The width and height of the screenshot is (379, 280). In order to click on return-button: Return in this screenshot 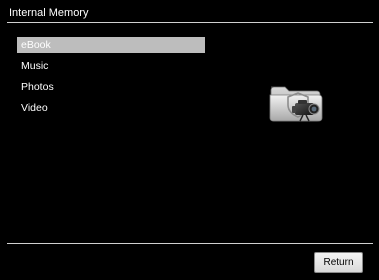, I will do `click(338, 262)`.